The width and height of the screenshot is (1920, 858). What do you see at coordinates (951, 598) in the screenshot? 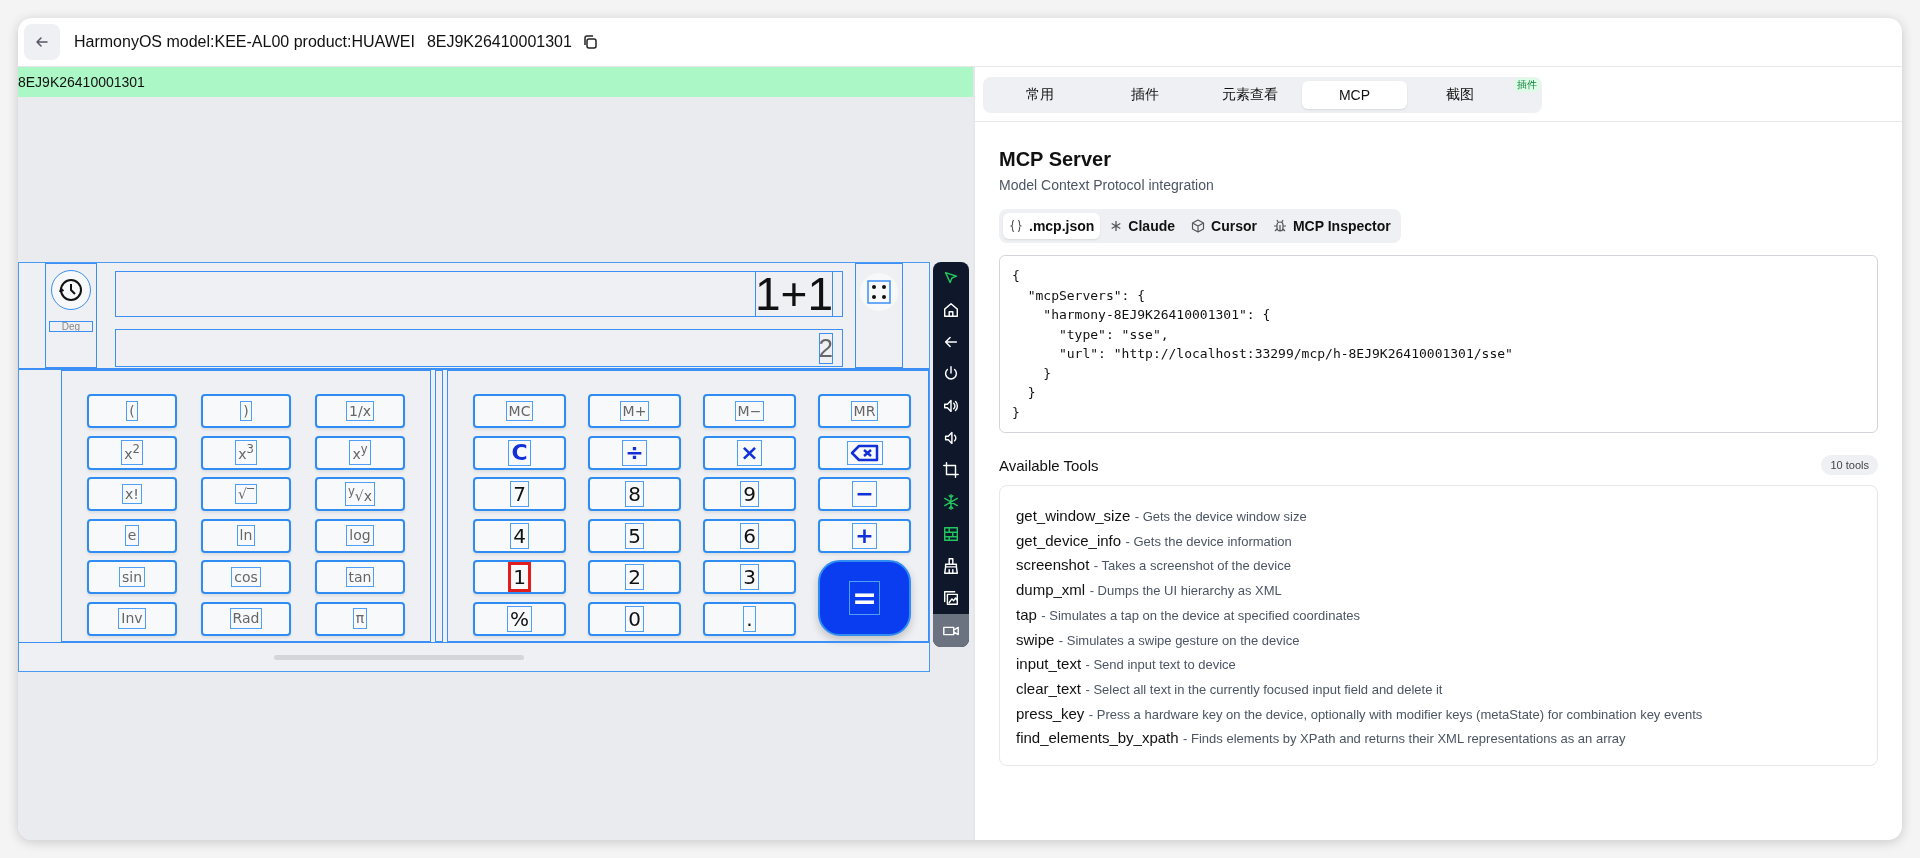
I see `images-icon` at bounding box center [951, 598].